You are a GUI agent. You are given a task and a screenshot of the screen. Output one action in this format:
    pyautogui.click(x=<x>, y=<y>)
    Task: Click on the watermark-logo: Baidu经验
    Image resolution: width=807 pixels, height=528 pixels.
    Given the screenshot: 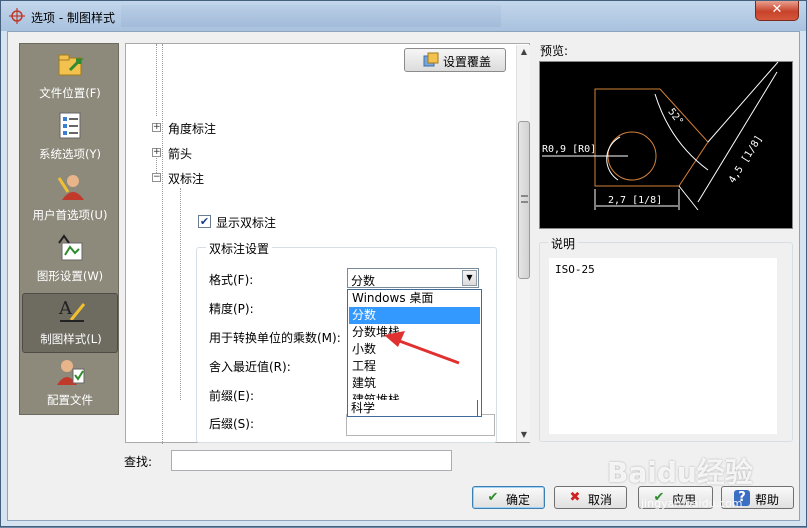 What is the action you would take?
    pyautogui.click(x=680, y=472)
    